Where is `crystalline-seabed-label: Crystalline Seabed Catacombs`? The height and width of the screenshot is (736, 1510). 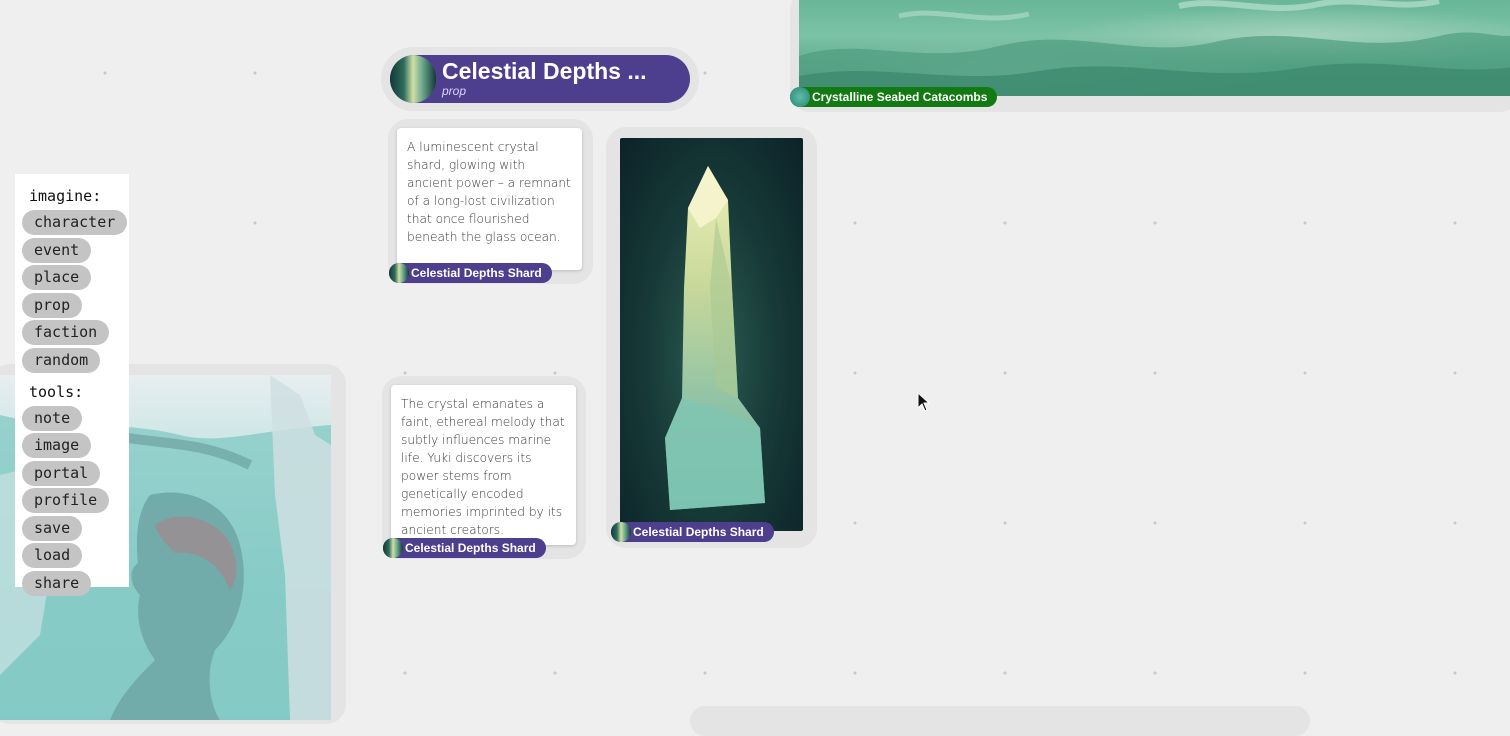
crystalline-seabed-label: Crystalline Seabed Catacombs is located at coordinates (894, 97).